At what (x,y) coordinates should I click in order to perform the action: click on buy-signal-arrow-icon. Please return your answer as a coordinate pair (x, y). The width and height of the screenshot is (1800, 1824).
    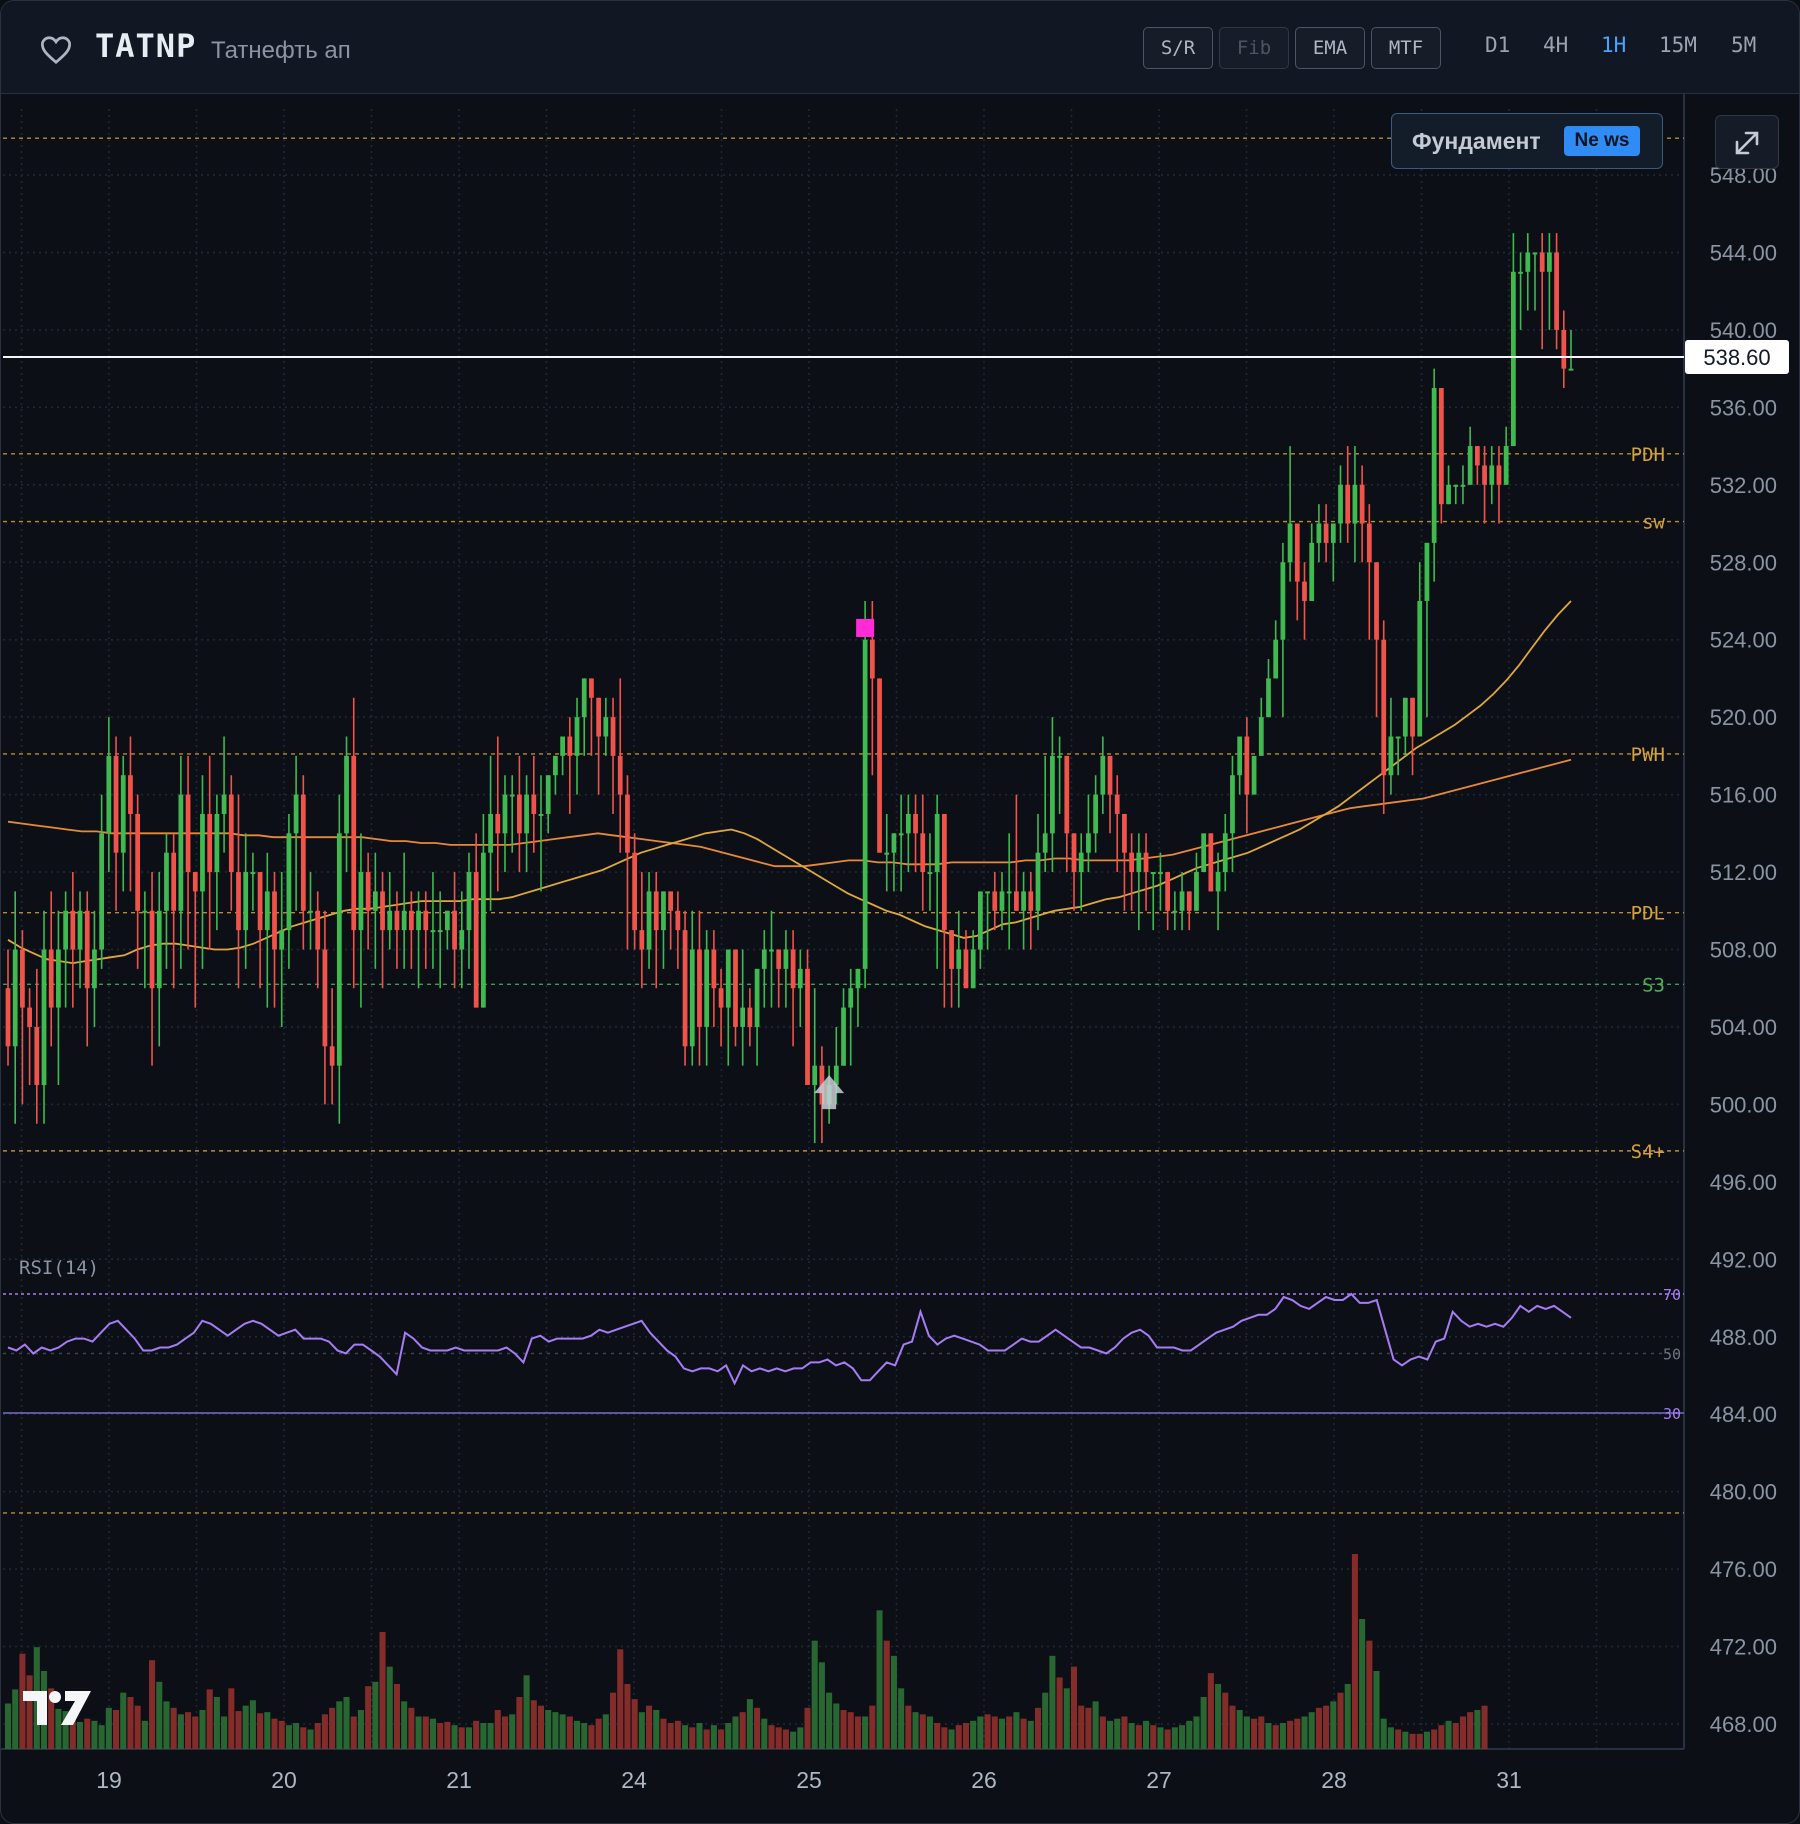
    Looking at the image, I should click on (829, 1092).